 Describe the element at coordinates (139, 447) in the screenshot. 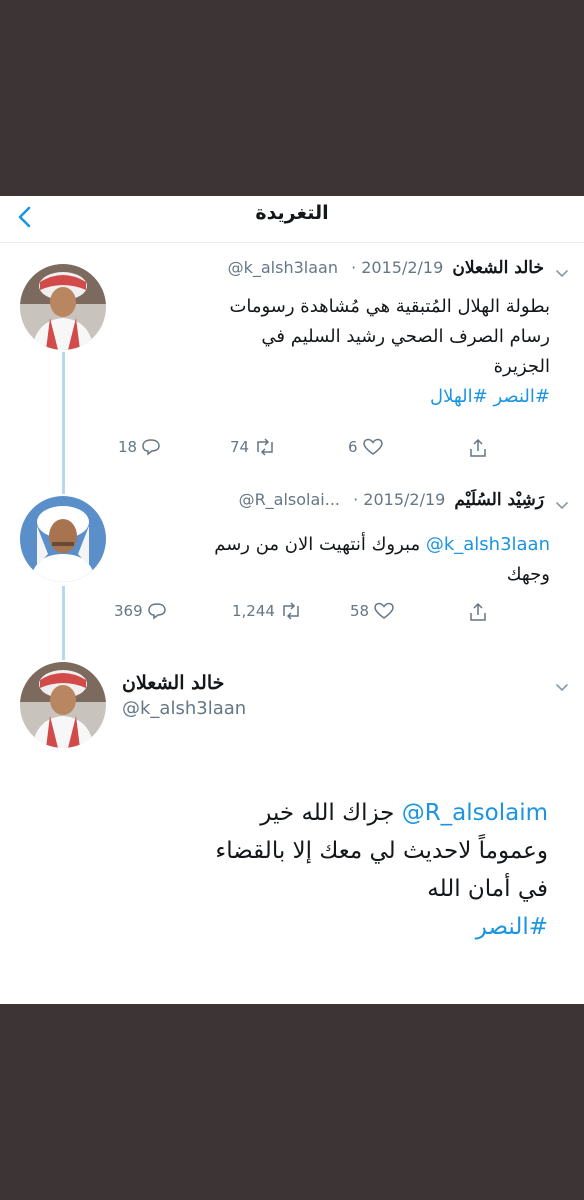

I see `reply-action: 18` at that location.